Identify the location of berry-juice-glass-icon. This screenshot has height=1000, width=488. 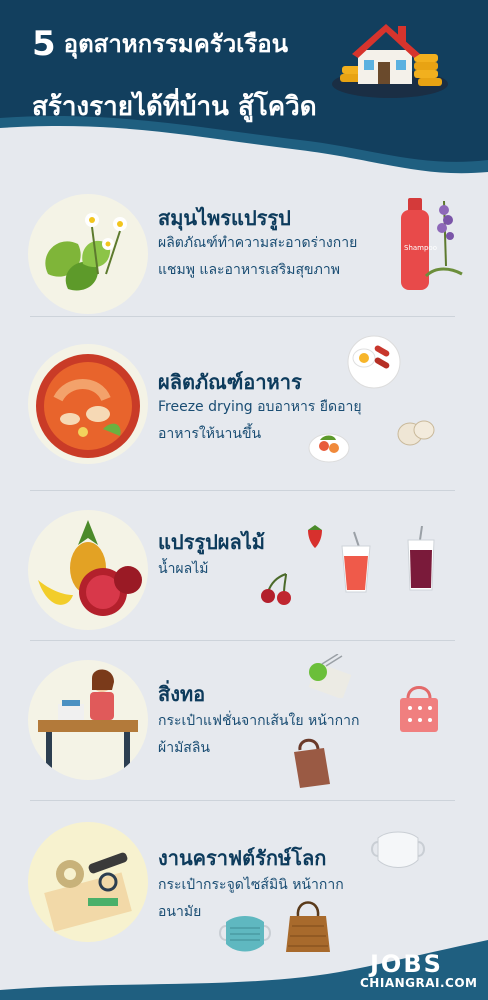
(421, 558).